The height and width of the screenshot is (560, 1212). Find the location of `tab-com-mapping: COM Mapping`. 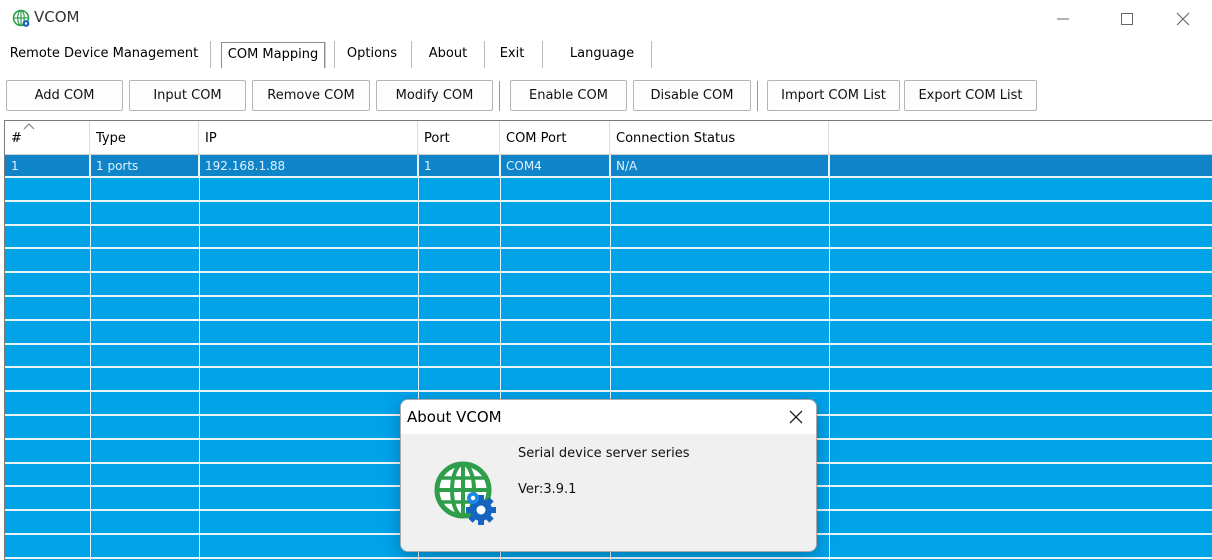

tab-com-mapping: COM Mapping is located at coordinates (273, 55).